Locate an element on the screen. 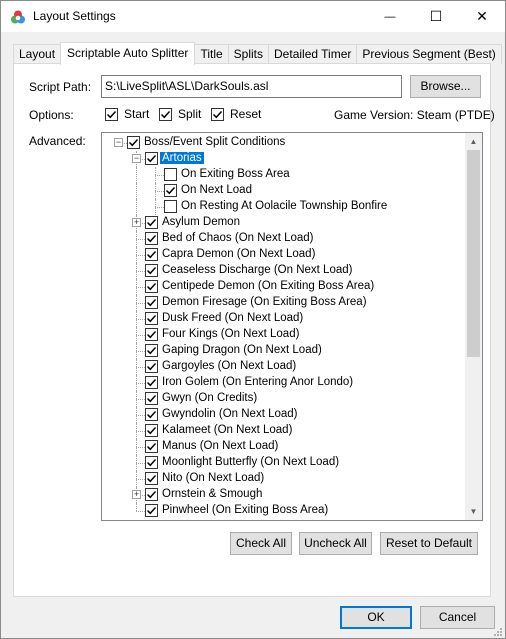 The width and height of the screenshot is (506, 639). tree-item: On Exiting Boss Area is located at coordinates (282, 175).